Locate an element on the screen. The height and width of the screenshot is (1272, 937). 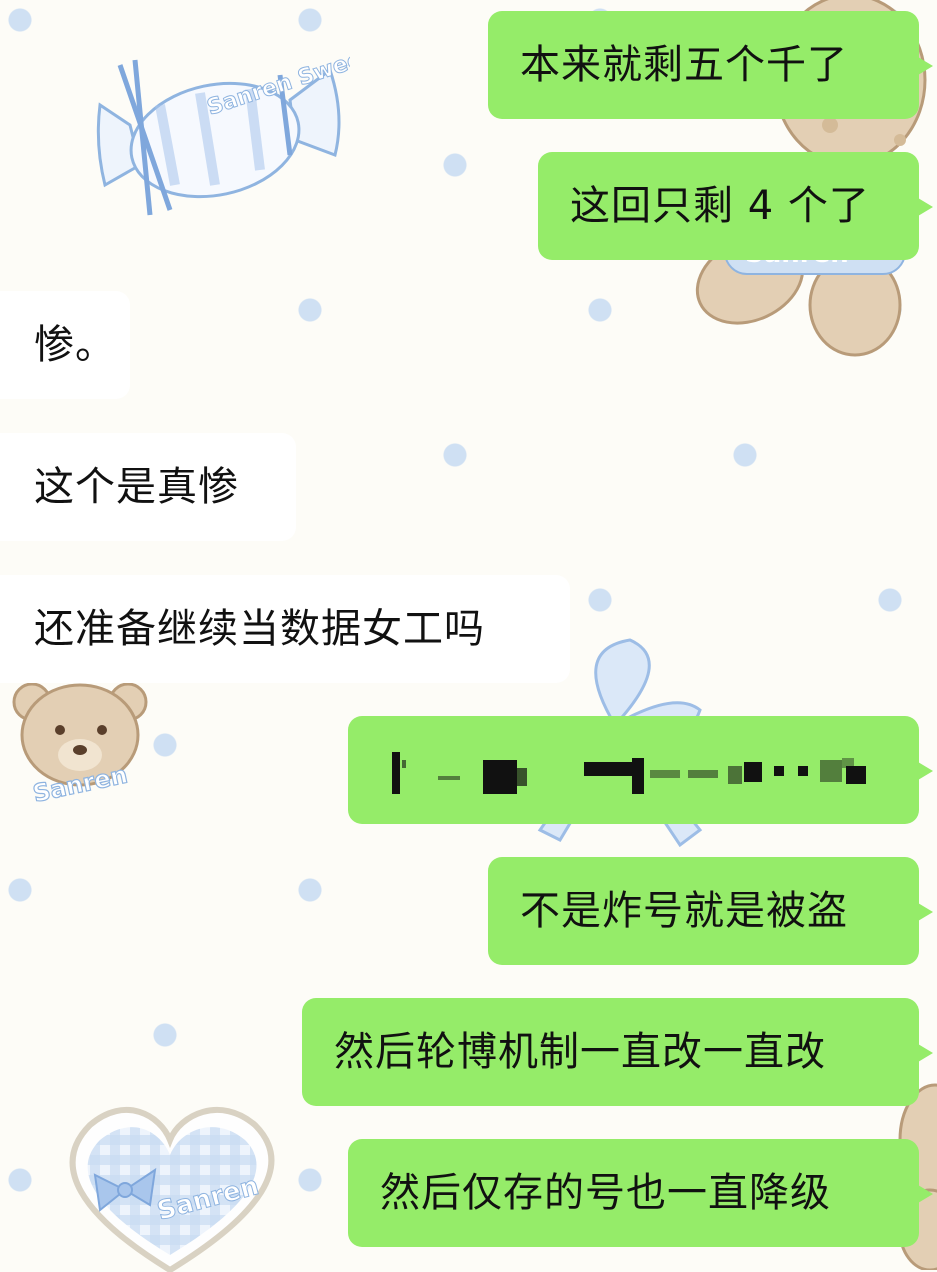
outgoing-message: 本来就剩五个千了 is located at coordinates (710, 65).